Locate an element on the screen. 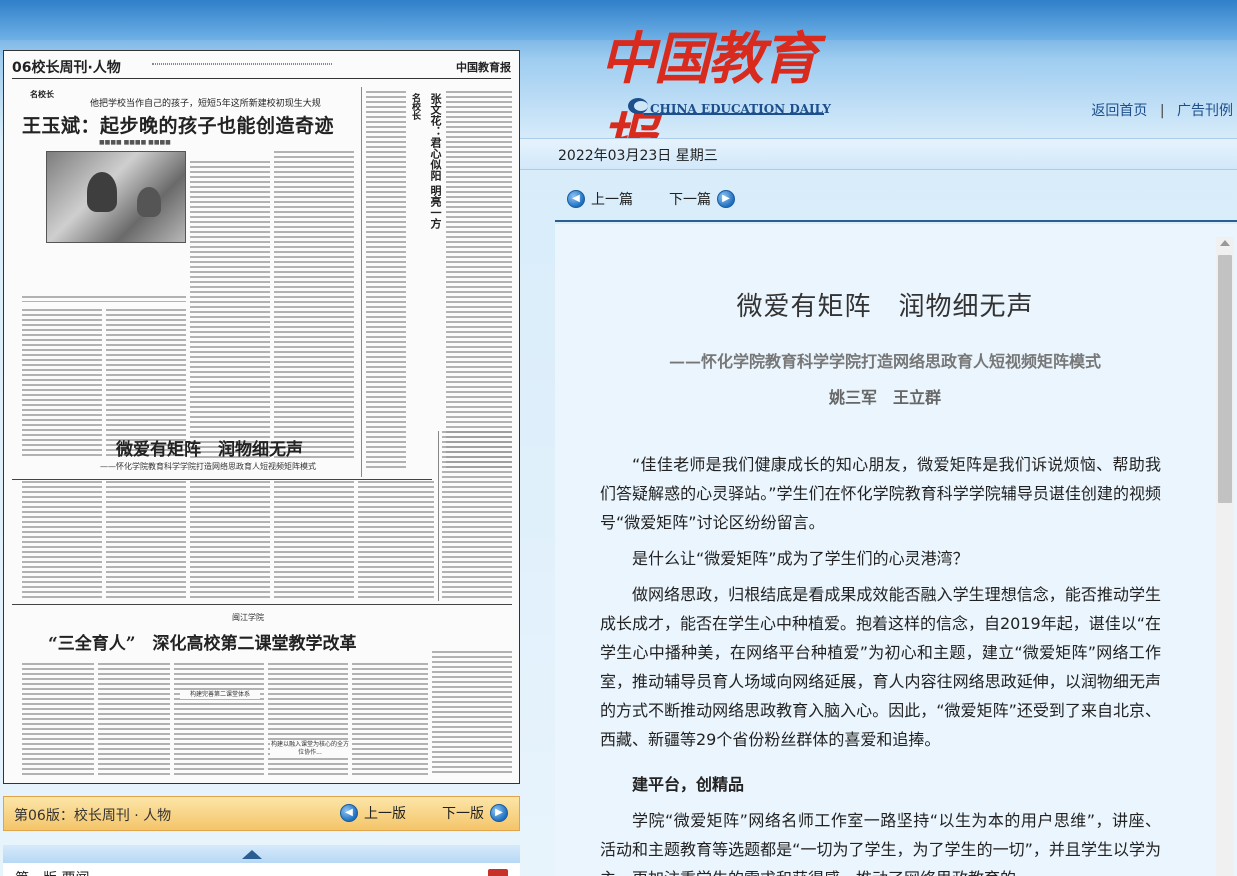 This screenshot has height=876, width=1237. date-bar: 2022年03月23日 星期三 is located at coordinates (878, 154).